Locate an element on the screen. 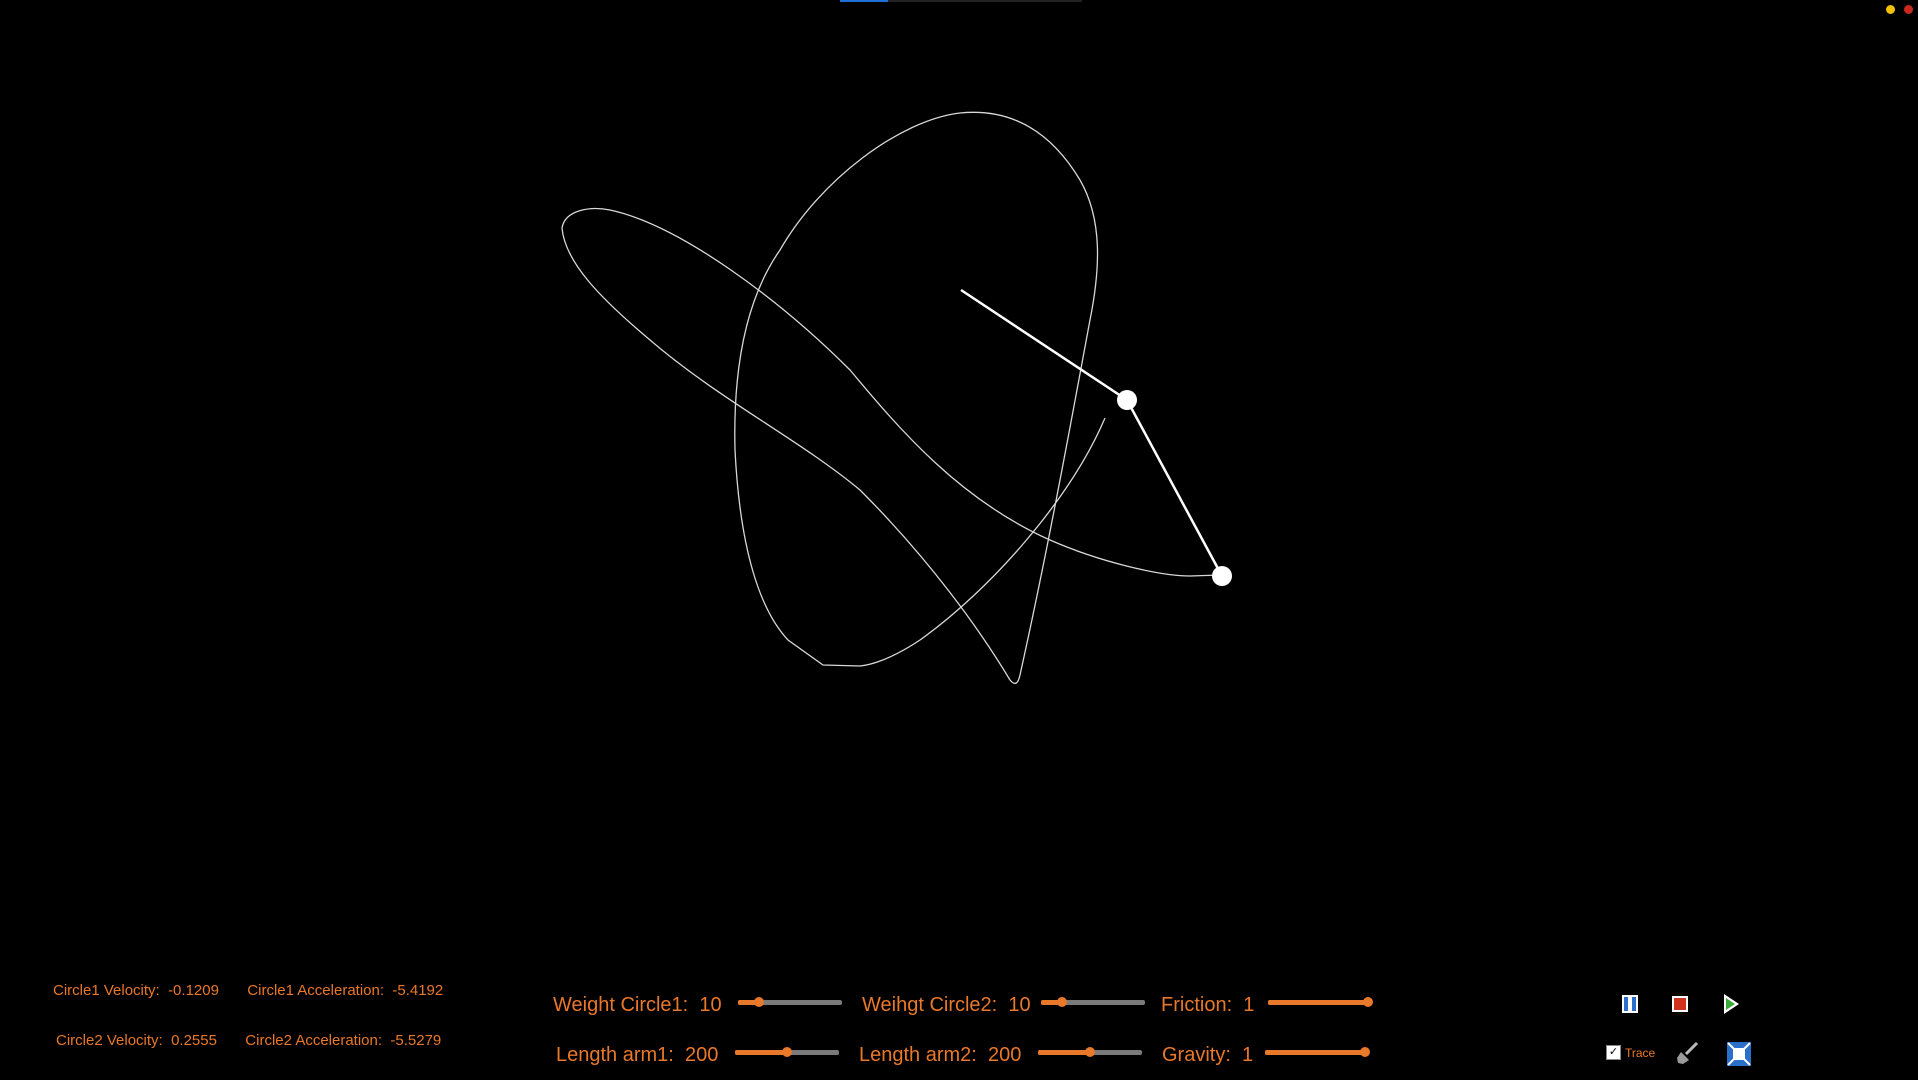  circle1-velocity-value: -0.1209 is located at coordinates (193, 990).